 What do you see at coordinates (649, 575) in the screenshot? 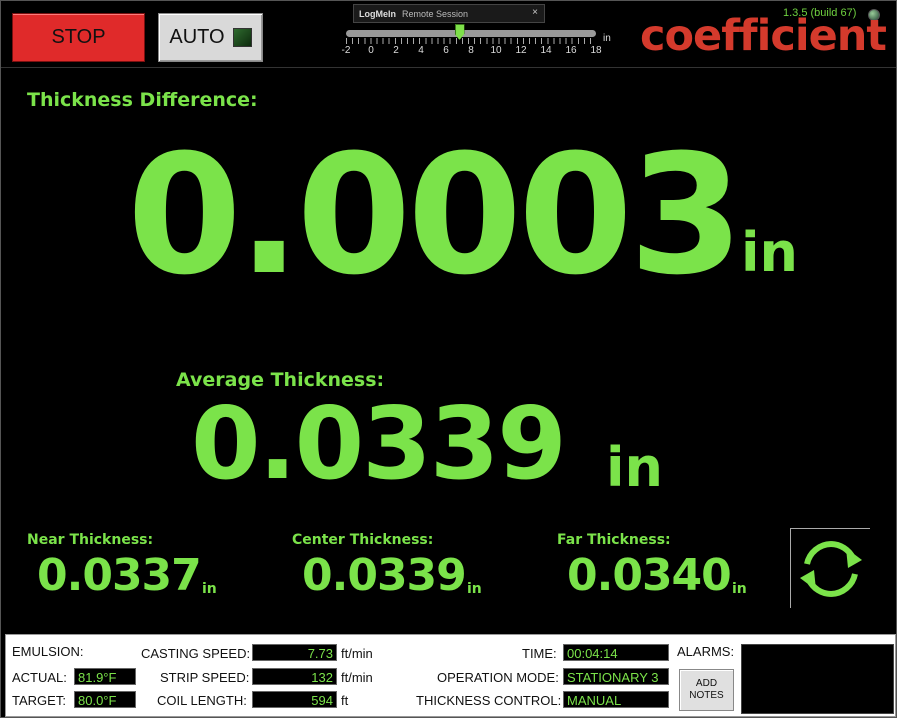
I see `far-thickness-value: 0.0340` at bounding box center [649, 575].